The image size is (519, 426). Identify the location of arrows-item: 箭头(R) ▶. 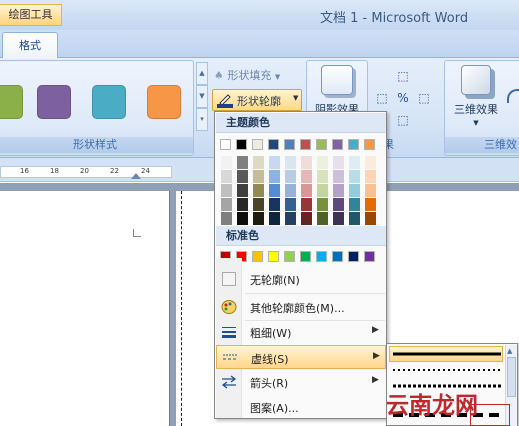
(301, 382).